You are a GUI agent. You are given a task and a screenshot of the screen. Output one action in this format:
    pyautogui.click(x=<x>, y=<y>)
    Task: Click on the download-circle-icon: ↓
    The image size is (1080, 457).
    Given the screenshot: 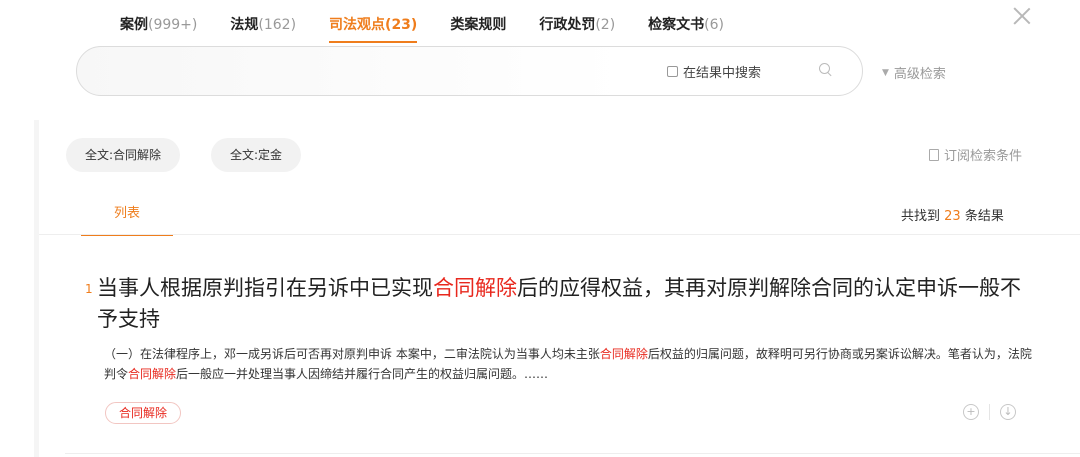 What is the action you would take?
    pyautogui.click(x=1008, y=412)
    